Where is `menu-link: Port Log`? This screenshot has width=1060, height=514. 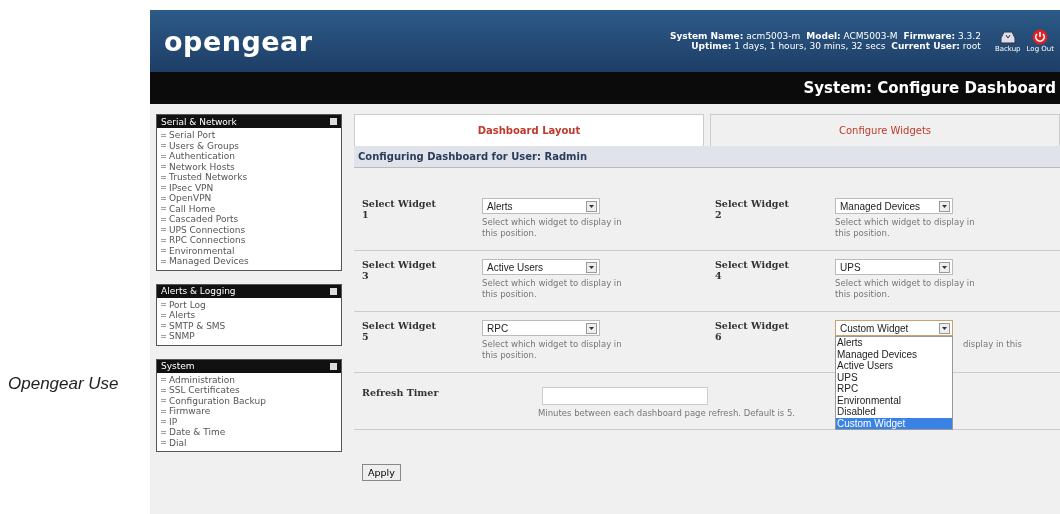
menu-link: Port Log is located at coordinates (249, 304).